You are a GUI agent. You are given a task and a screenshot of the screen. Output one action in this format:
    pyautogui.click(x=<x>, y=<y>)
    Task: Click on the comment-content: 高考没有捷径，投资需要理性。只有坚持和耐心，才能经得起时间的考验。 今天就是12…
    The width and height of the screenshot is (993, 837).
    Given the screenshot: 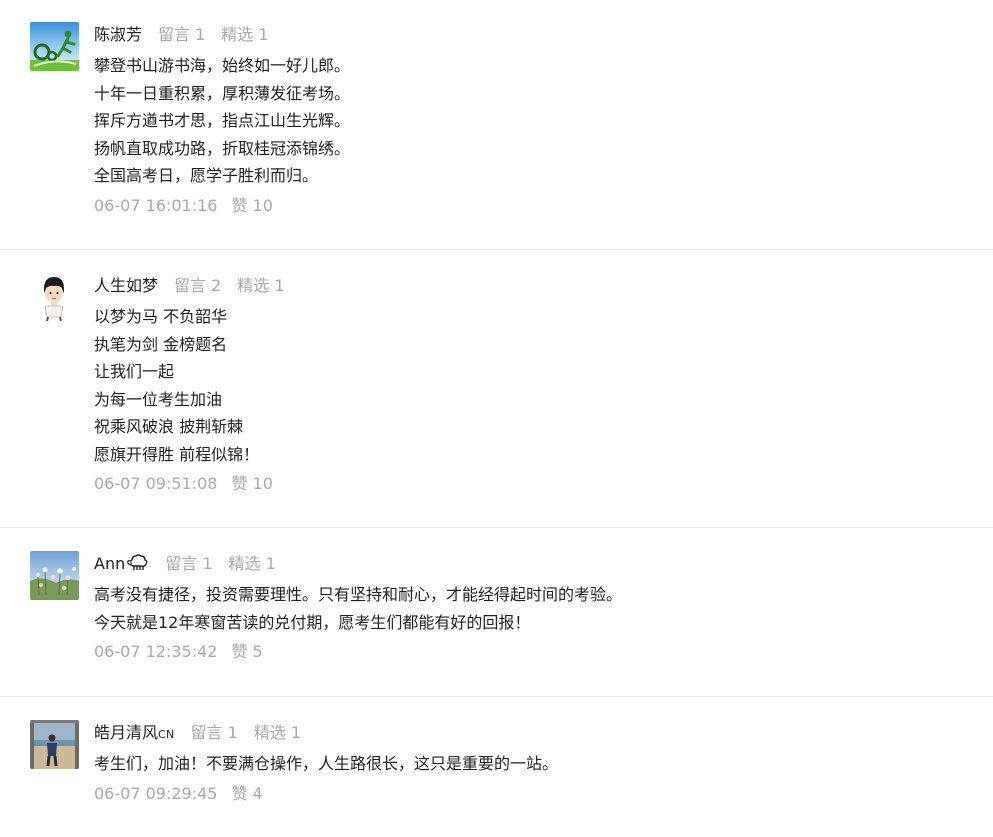 What is the action you would take?
    pyautogui.click(x=533, y=608)
    